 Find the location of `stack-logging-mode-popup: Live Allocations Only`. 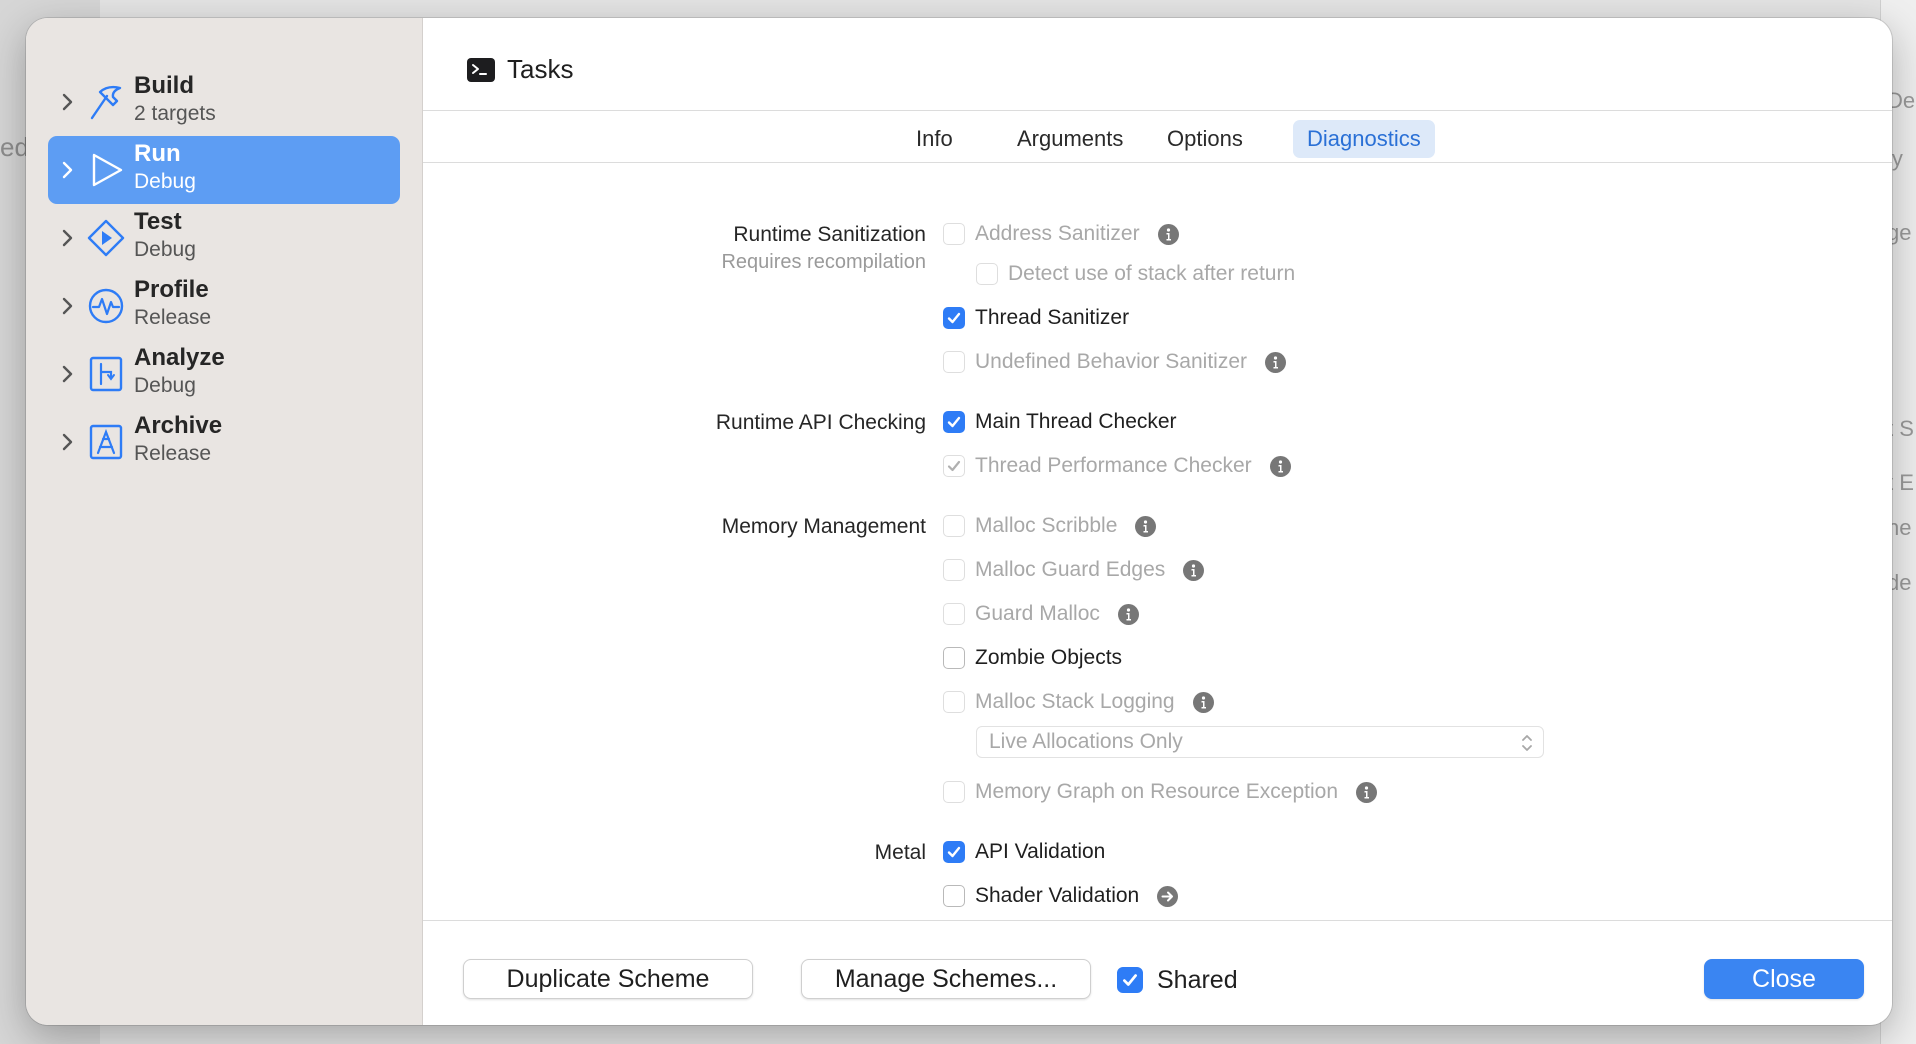

stack-logging-mode-popup: Live Allocations Only is located at coordinates (1260, 742).